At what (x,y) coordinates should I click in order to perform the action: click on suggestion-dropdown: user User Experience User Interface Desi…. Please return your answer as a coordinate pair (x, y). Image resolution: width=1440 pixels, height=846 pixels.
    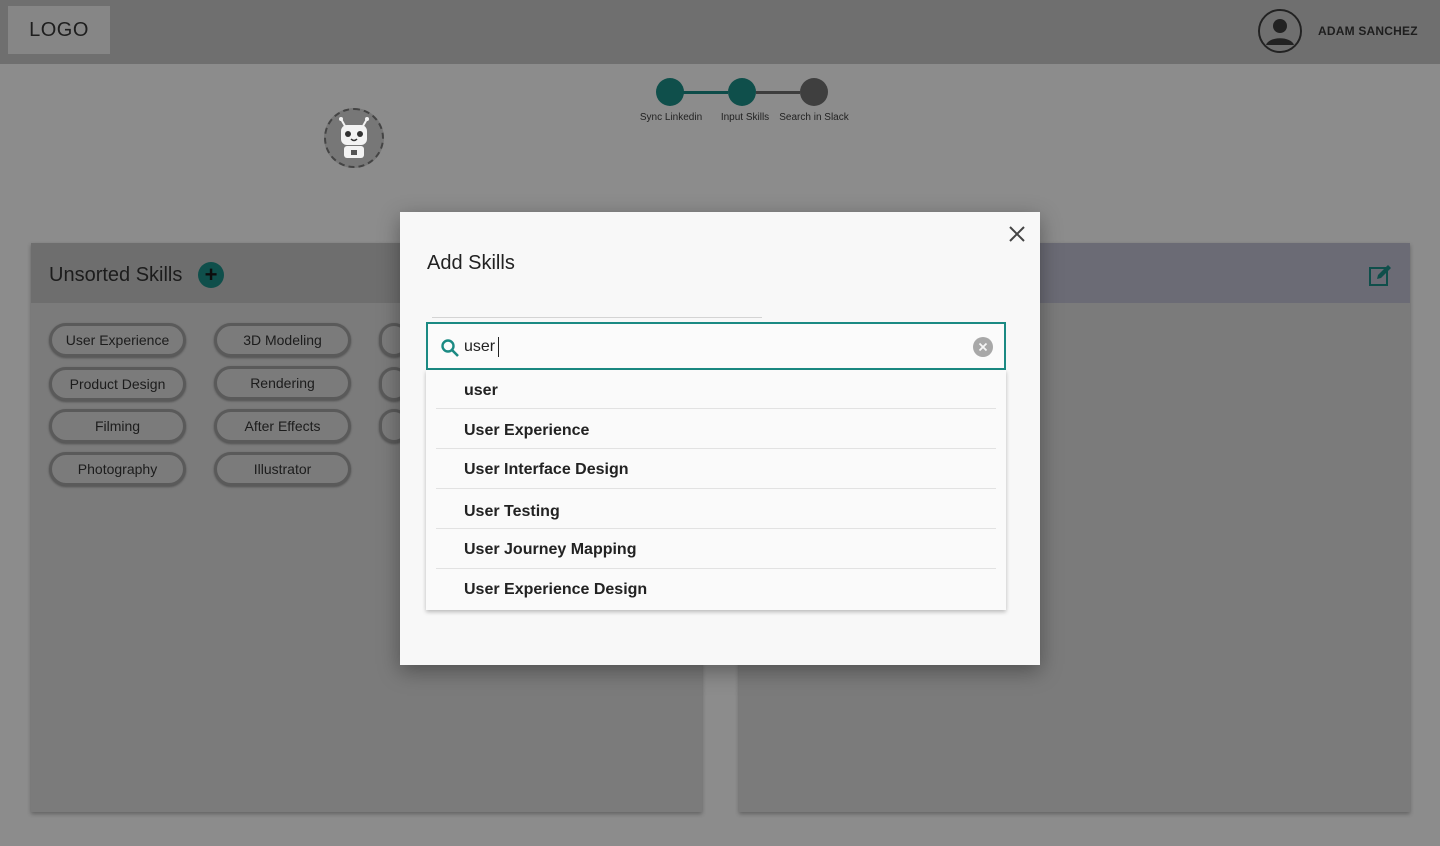
    Looking at the image, I should click on (716, 490).